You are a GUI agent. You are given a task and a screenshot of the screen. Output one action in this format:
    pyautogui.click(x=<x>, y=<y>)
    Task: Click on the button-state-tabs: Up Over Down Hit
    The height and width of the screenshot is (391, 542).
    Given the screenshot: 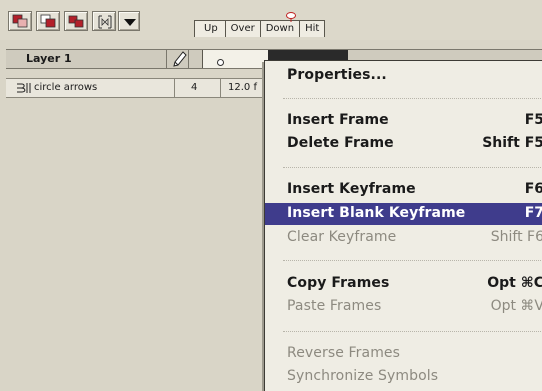 What is the action you would take?
    pyautogui.click(x=260, y=28)
    